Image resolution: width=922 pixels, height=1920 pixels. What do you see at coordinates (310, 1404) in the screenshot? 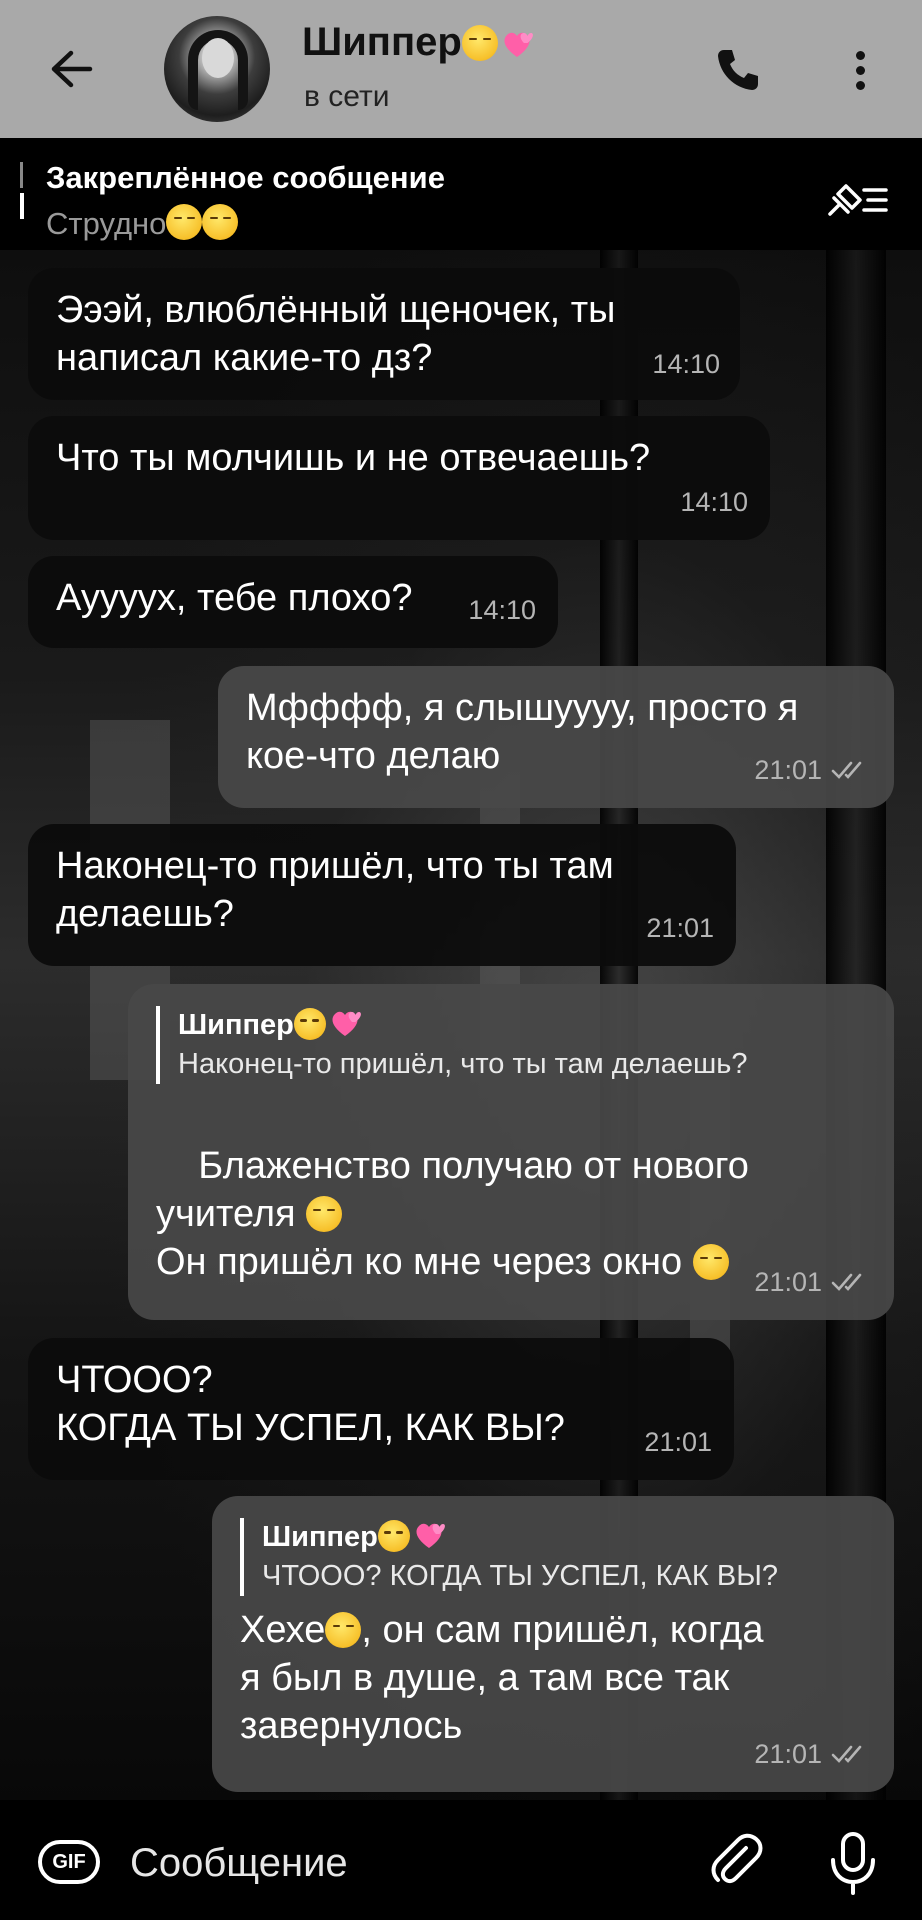
I see `message-text: ЧТООО? КОГДА ТЫ УСПЕЛ, КАК ВЫ?` at bounding box center [310, 1404].